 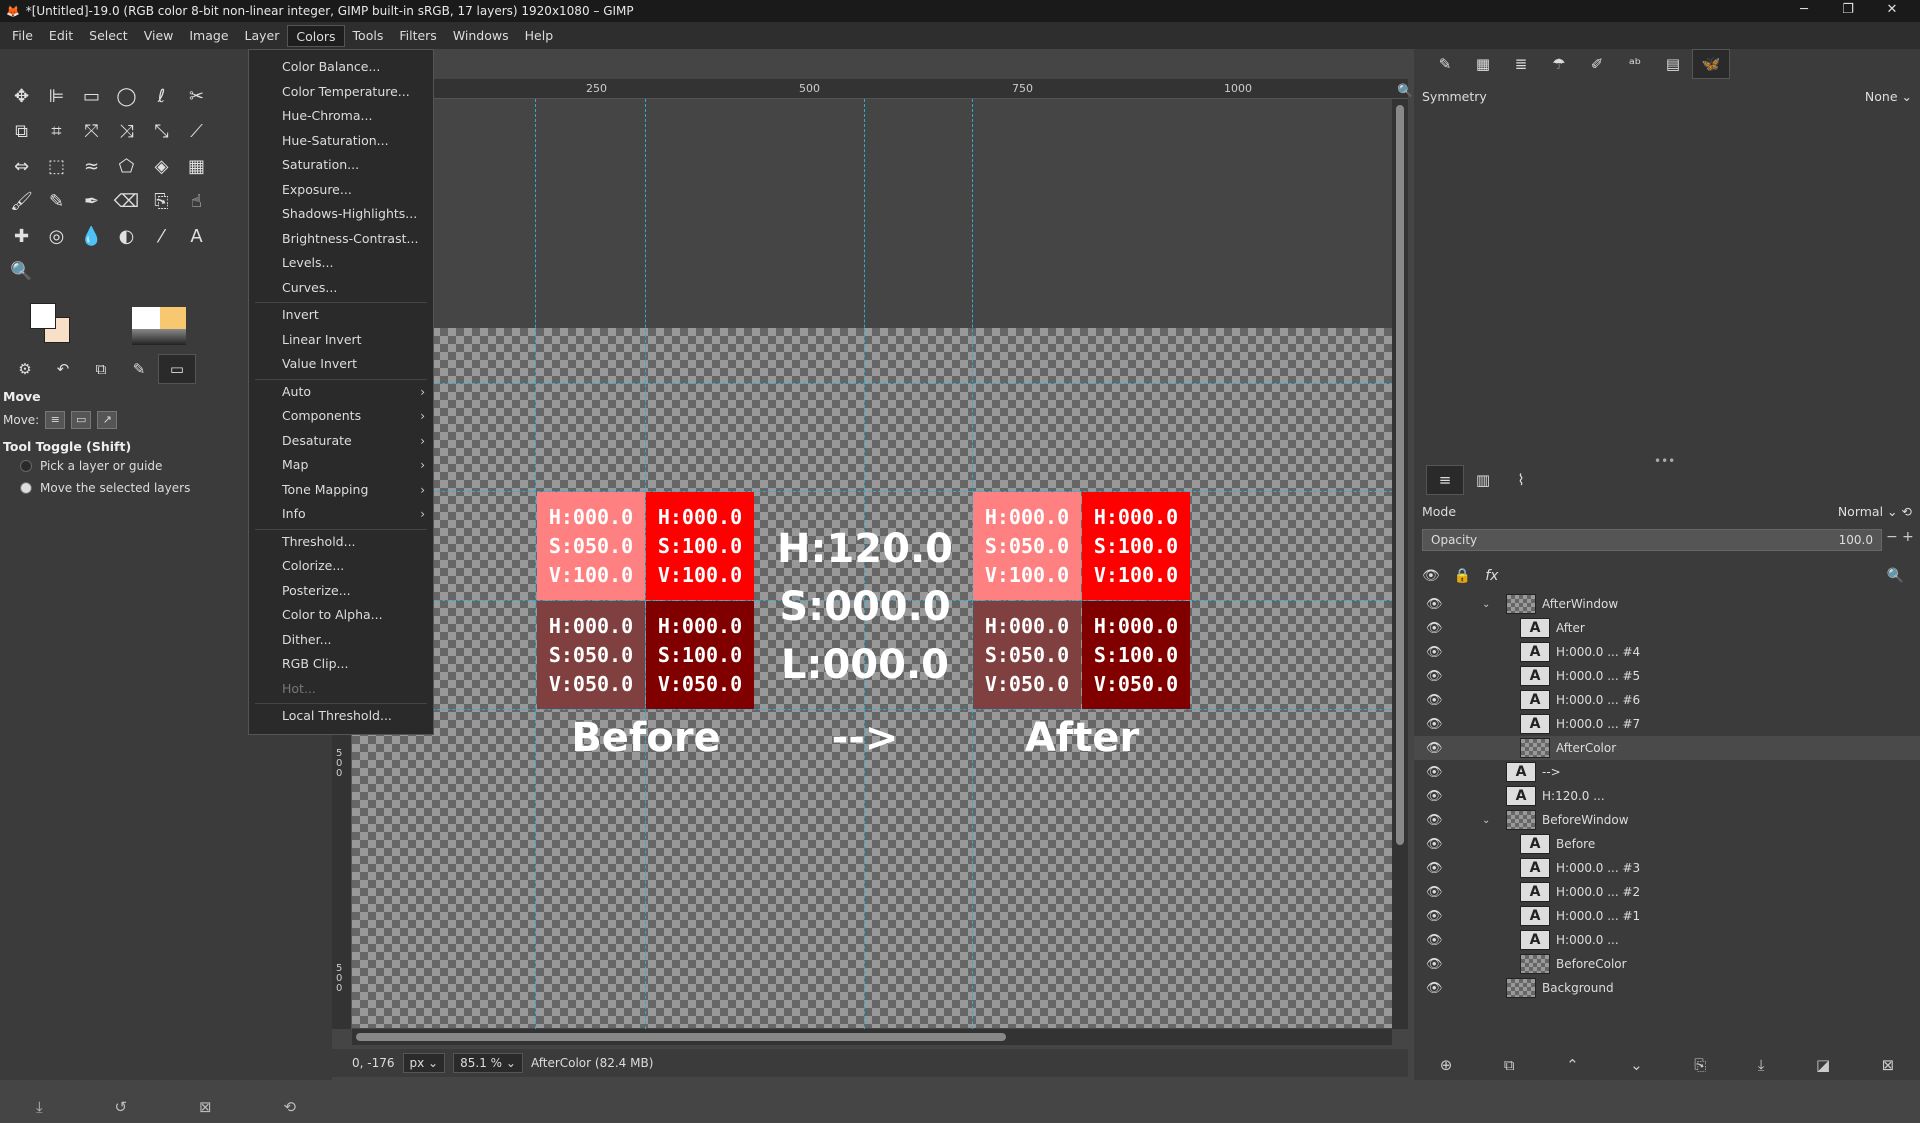 What do you see at coordinates (1907, 511) in the screenshot?
I see `reset-mode-icon: ⟲` at bounding box center [1907, 511].